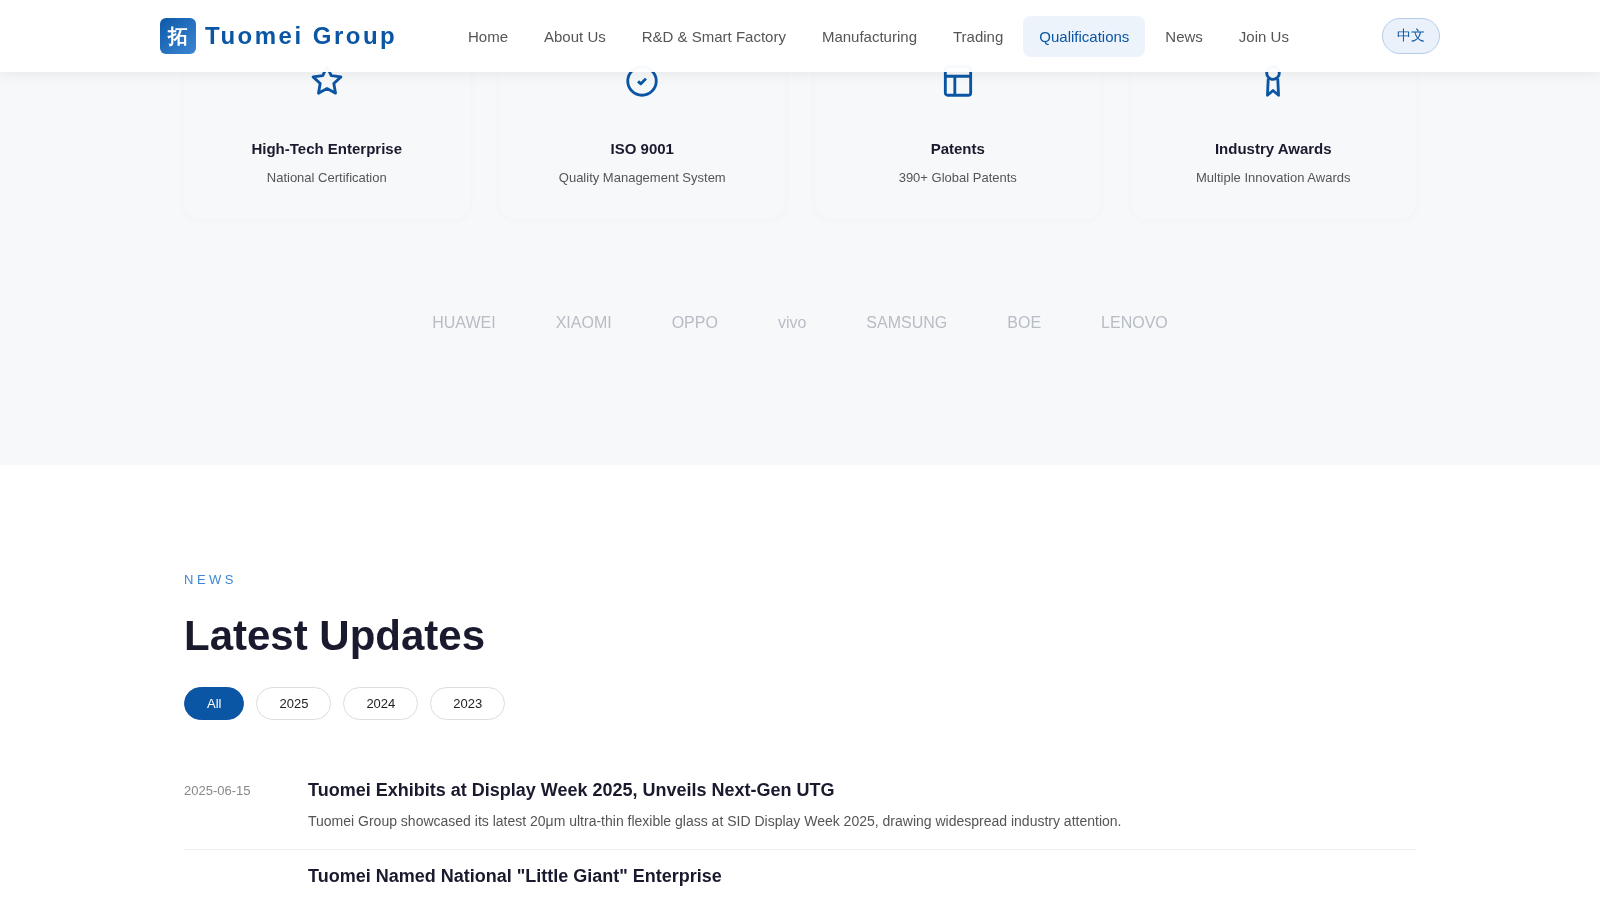  Describe the element at coordinates (715, 791) in the screenshot. I see `news-title: Tuomei Exhibits at Display Week 2025, Unveils Next-Gen UTG` at that location.